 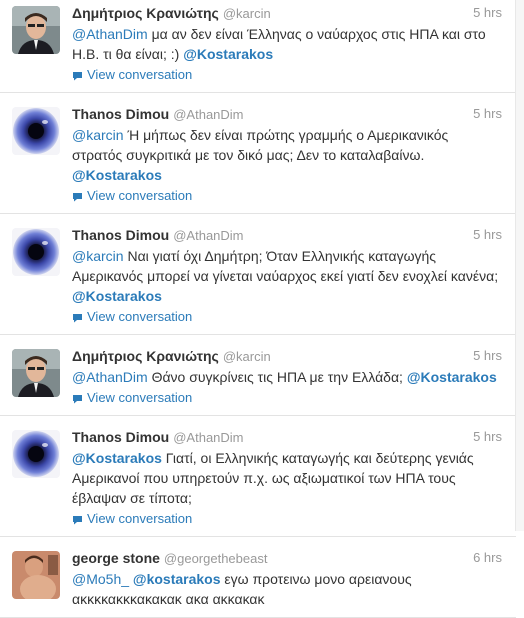 I want to click on scrollbar, so click(x=519, y=265).